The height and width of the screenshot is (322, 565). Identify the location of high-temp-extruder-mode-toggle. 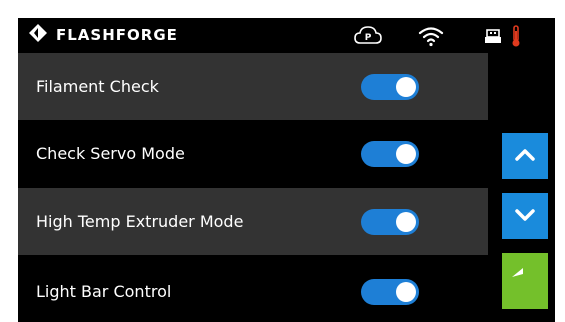
(390, 221).